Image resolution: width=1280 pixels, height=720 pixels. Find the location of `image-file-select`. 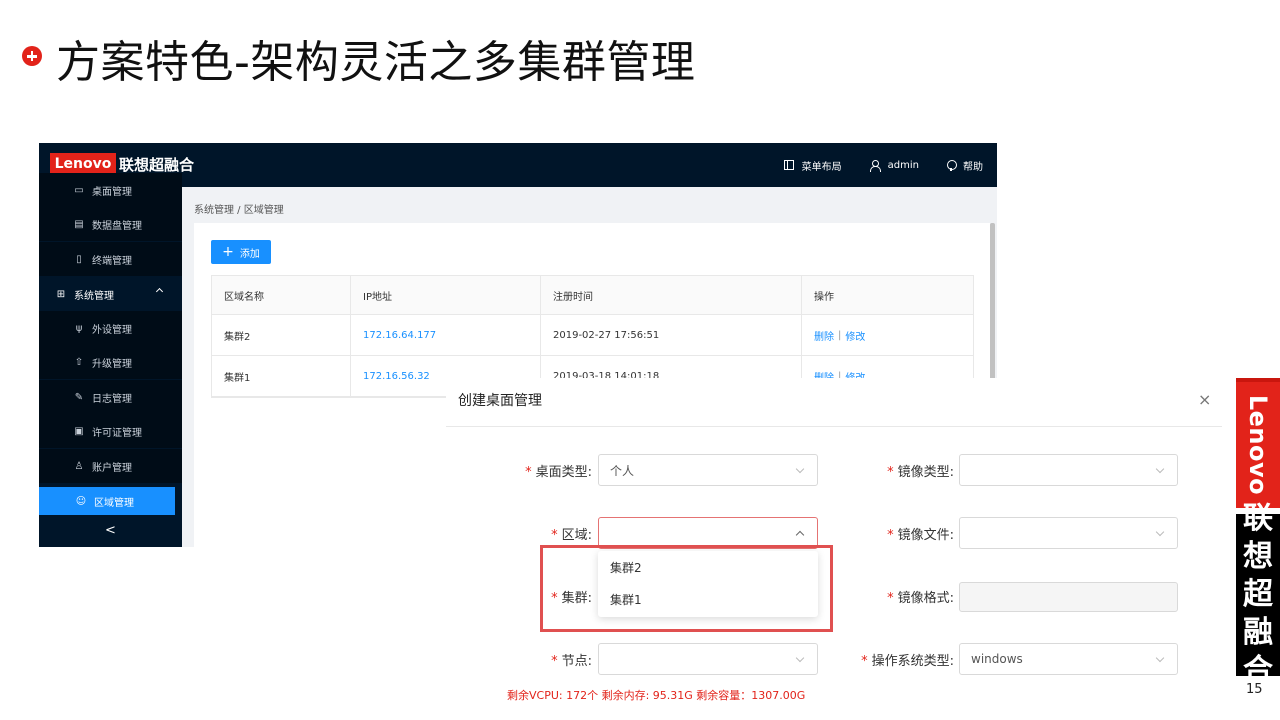

image-file-select is located at coordinates (1068, 533).